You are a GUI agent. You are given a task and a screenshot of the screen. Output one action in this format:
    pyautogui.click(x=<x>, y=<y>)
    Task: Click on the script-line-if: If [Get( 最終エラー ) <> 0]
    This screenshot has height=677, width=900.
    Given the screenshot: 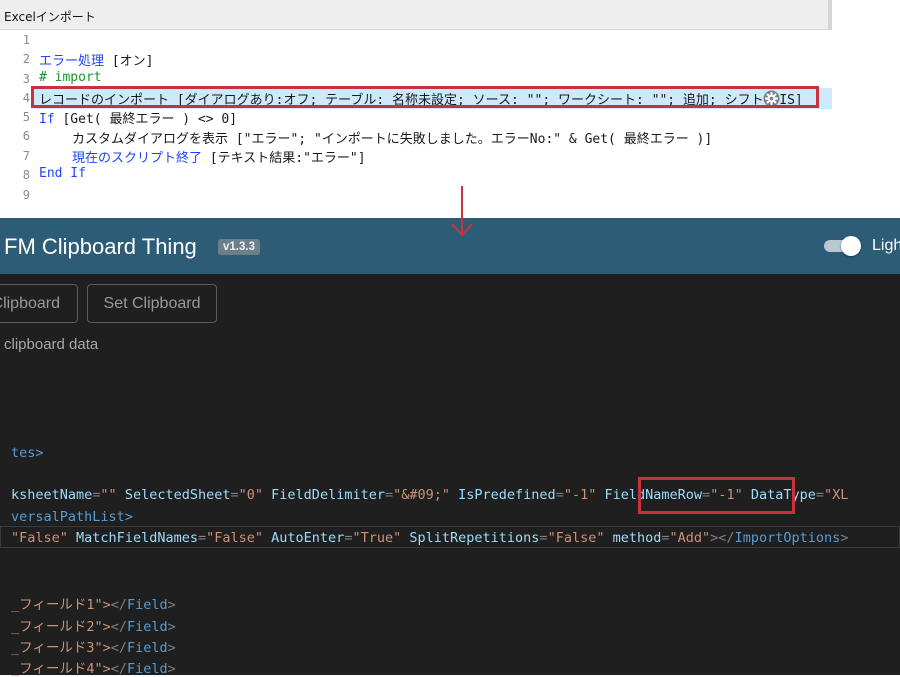 What is the action you would take?
    pyautogui.click(x=138, y=117)
    